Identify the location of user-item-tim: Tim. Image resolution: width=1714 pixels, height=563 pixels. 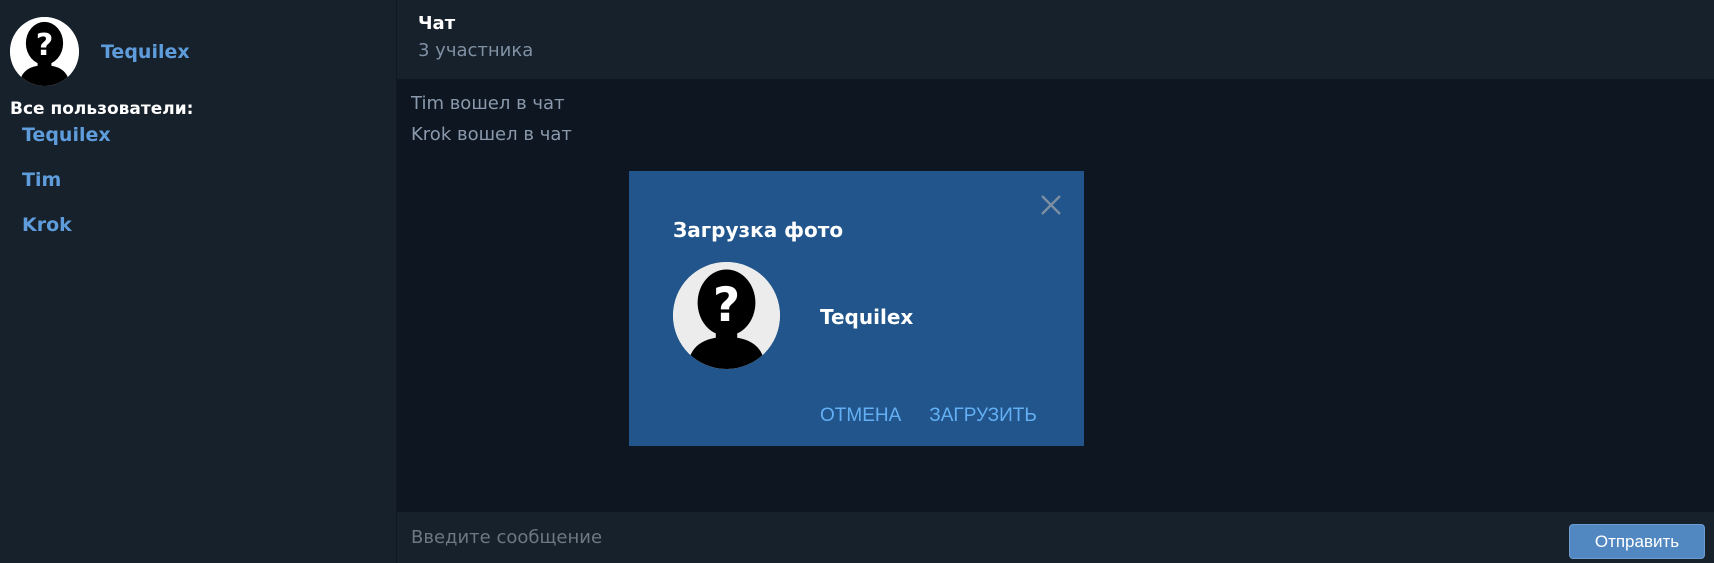
(66, 189).